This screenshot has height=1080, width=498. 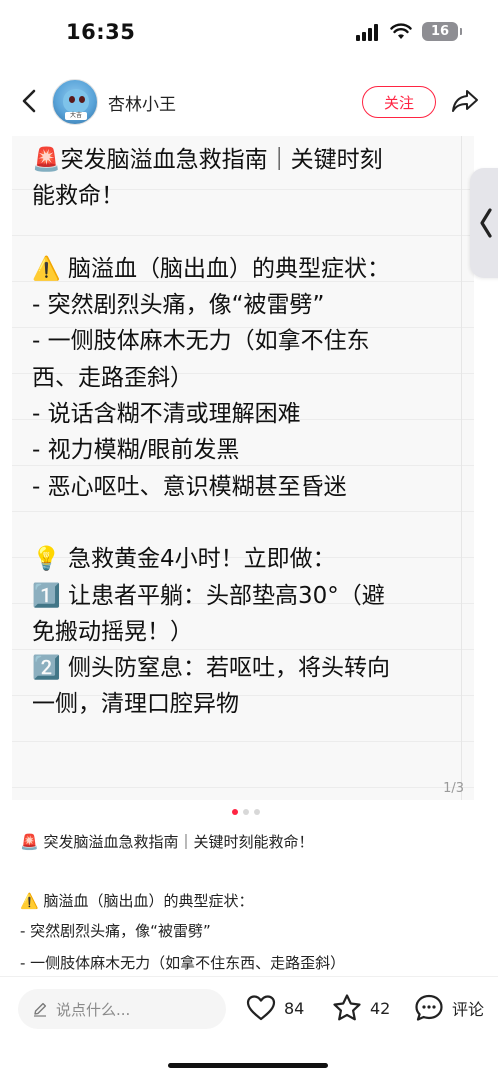 I want to click on page-counter: 1/3, so click(x=453, y=788).